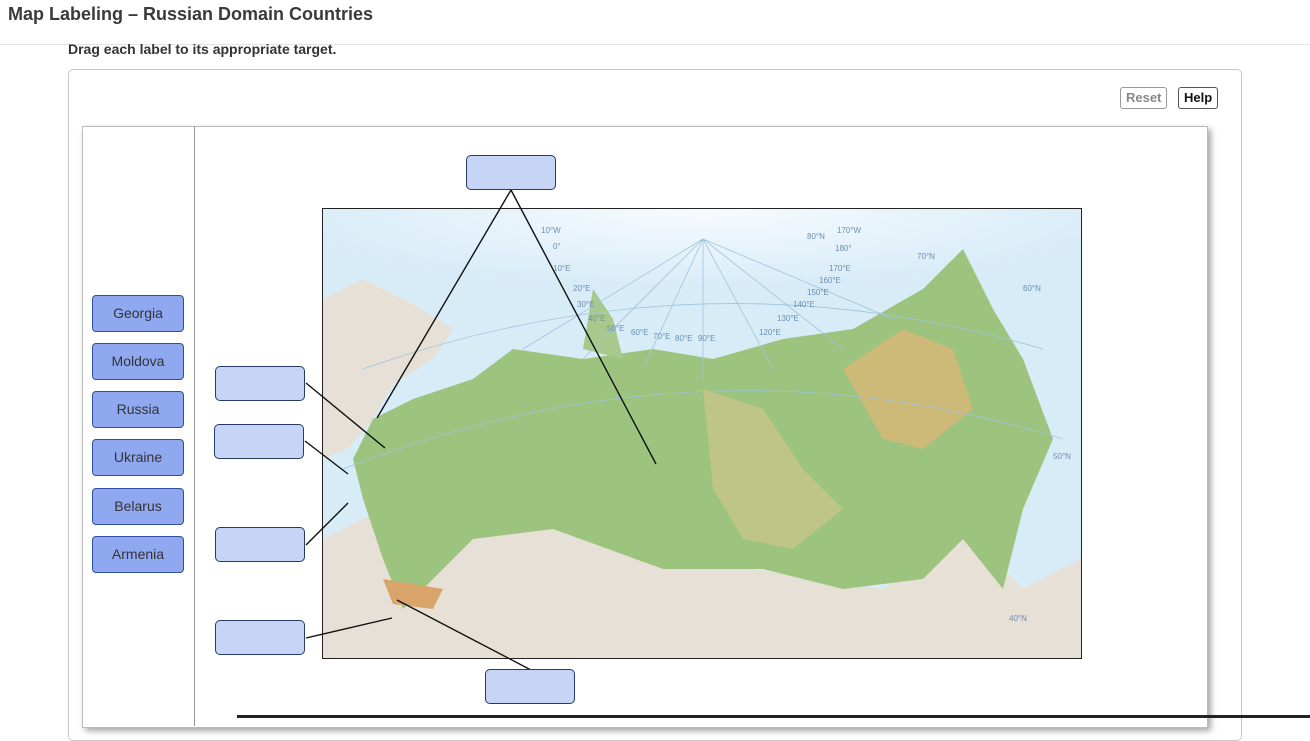 This screenshot has height=741, width=1310. I want to click on graticule-label: 50°E, so click(615, 328).